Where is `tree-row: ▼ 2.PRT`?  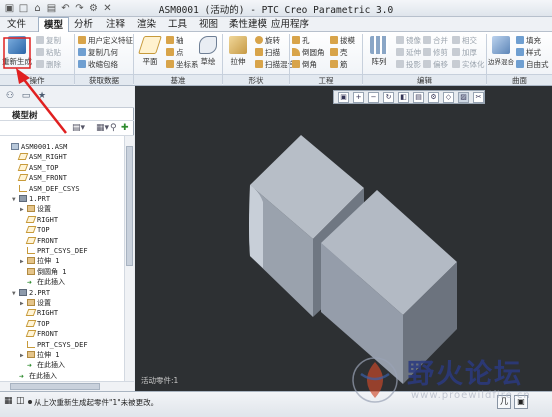 tree-row: ▼ 2.PRT is located at coordinates (31, 293).